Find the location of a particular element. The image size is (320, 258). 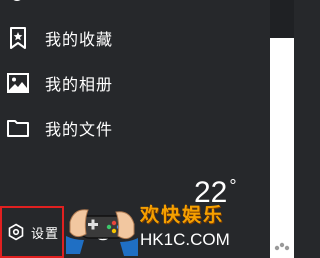

game-controller-hands-logo is located at coordinates (102, 232).